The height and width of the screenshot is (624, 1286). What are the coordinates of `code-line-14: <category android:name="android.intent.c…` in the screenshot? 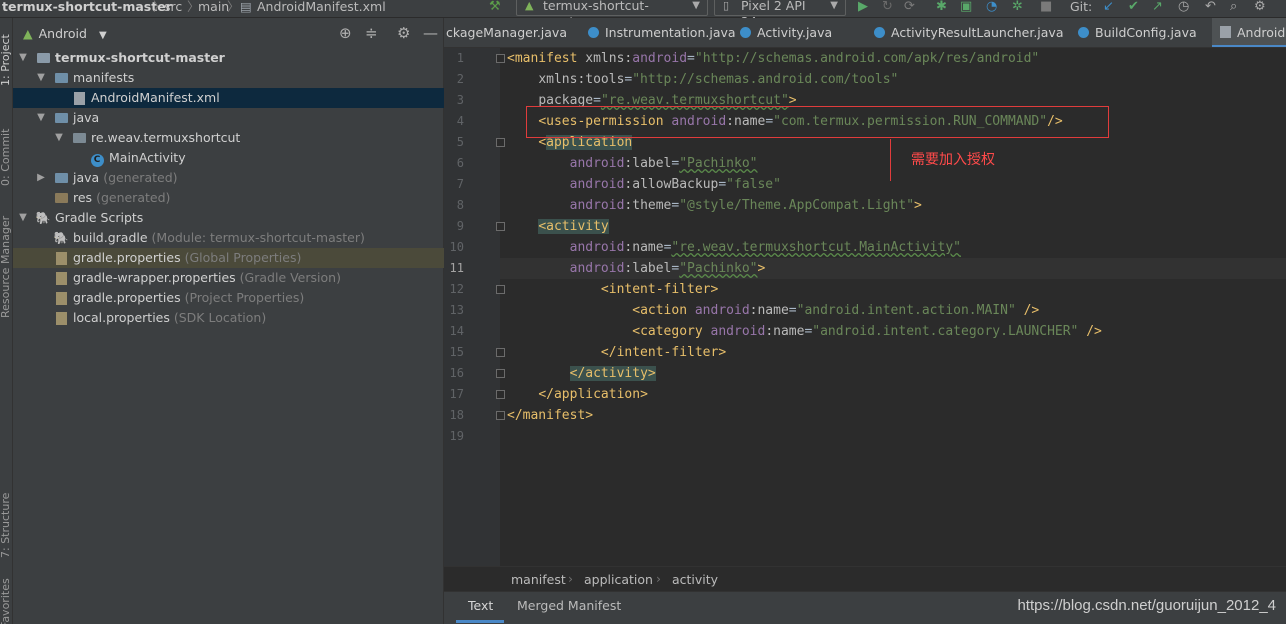 It's located at (867, 331).